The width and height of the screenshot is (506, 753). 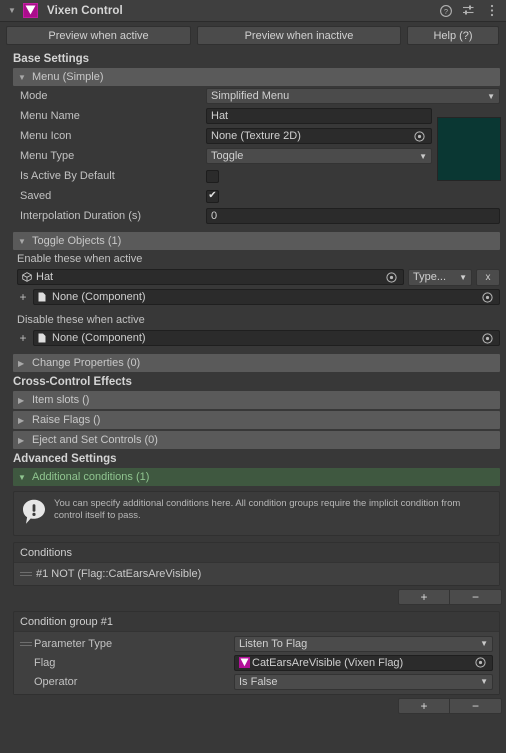 What do you see at coordinates (319, 156) in the screenshot?
I see `menu-type-dropdown: Toggle ▼` at bounding box center [319, 156].